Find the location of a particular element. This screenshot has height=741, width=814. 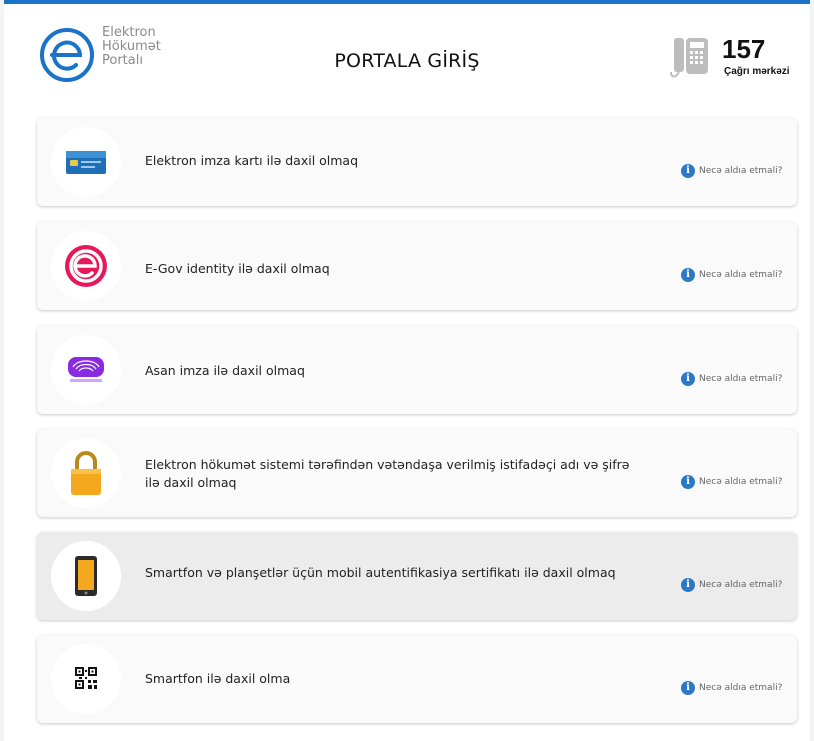

page-left-border is located at coordinates (2, 370).